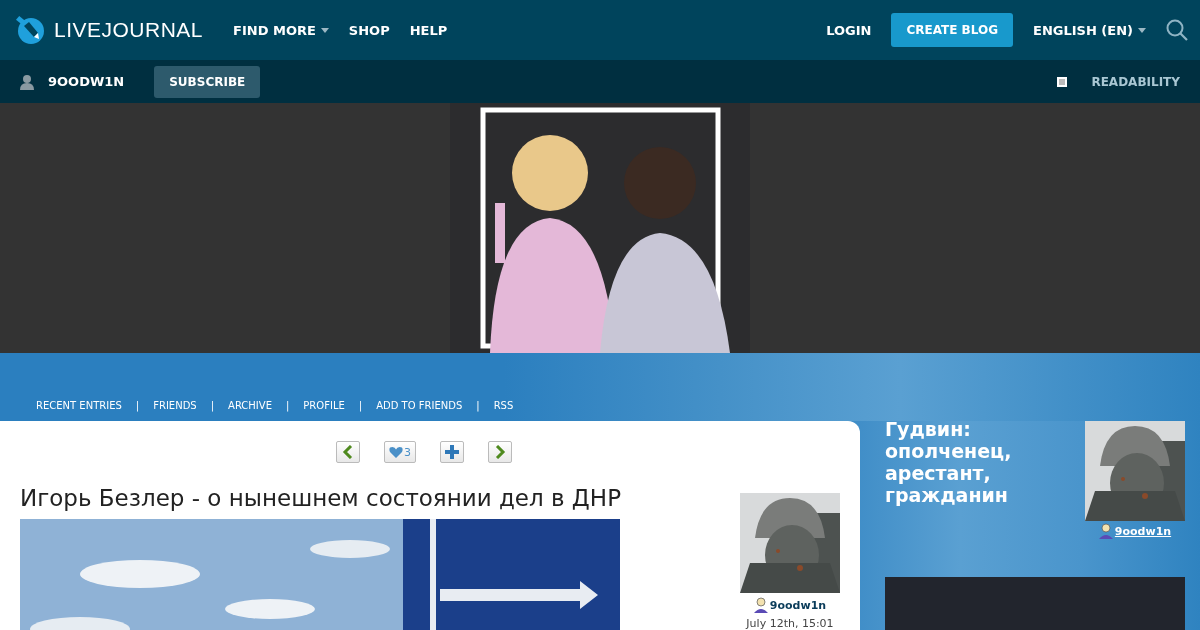 The image size is (1200, 630). Describe the element at coordinates (790, 623) in the screenshot. I see `entry-date: July 12th, 15:01` at that location.